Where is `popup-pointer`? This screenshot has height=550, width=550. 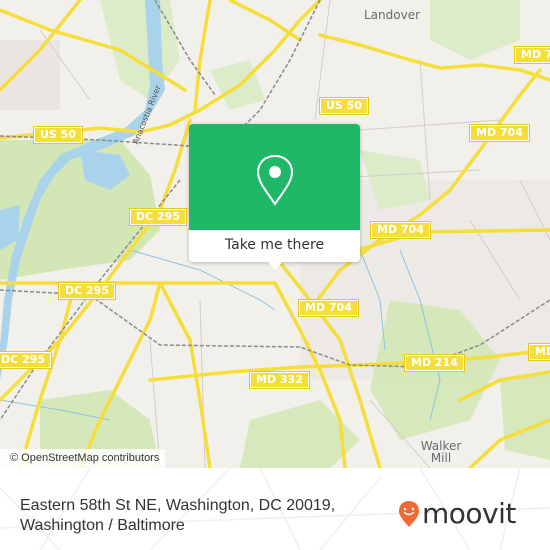
popup-pointer is located at coordinates (275, 265).